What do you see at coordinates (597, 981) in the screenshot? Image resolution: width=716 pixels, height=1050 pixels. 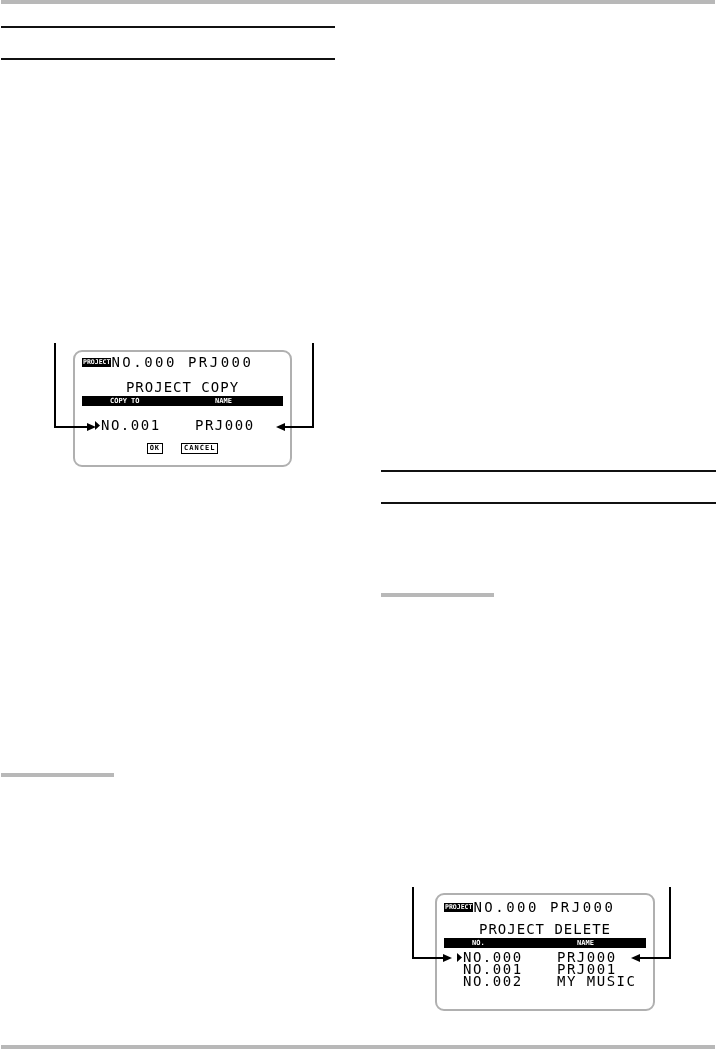 I see `list-cell: MY MUSIC` at bounding box center [597, 981].